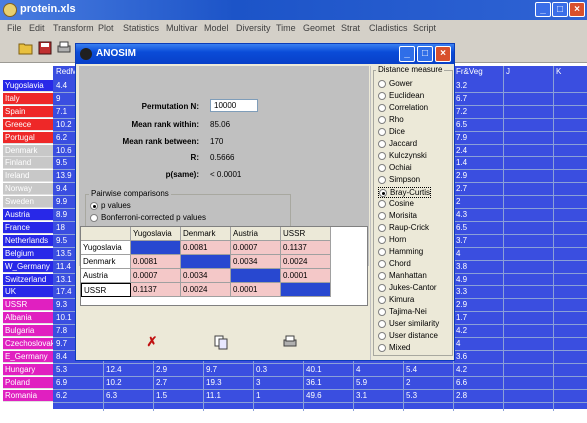 This screenshot has width=587, height=423. I want to click on table-cell: 9.7, so click(228, 370).